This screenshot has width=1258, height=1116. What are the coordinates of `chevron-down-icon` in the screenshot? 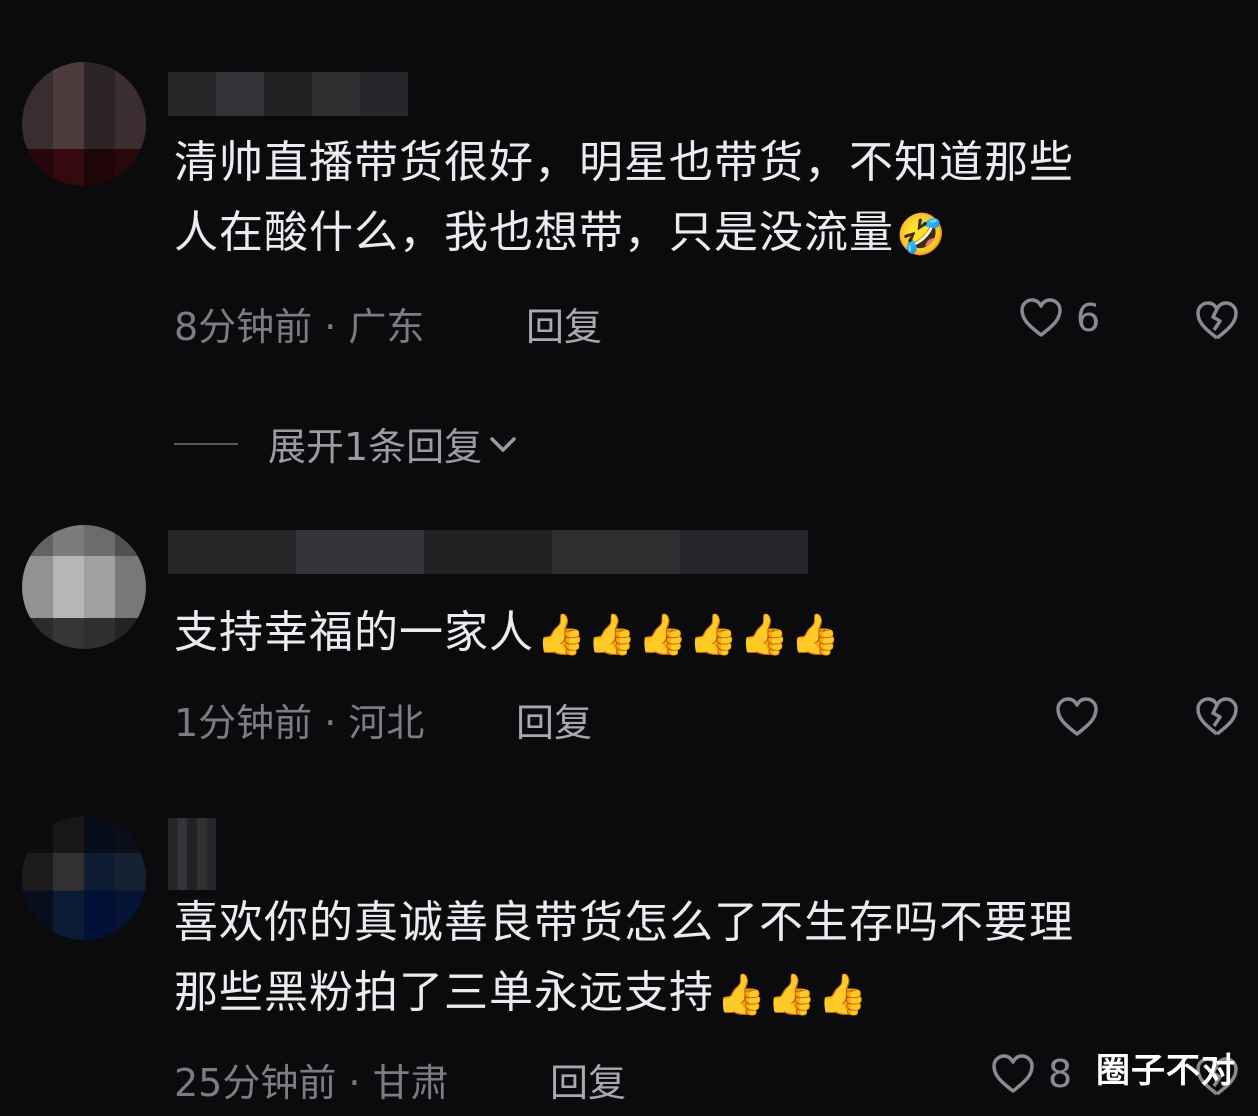 It's located at (503, 444).